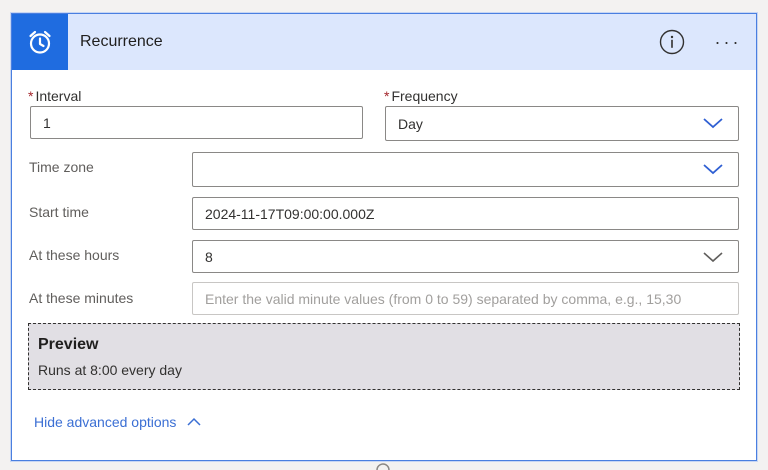 The width and height of the screenshot is (768, 470). I want to click on time-zone-label: Time zone, so click(61, 167).